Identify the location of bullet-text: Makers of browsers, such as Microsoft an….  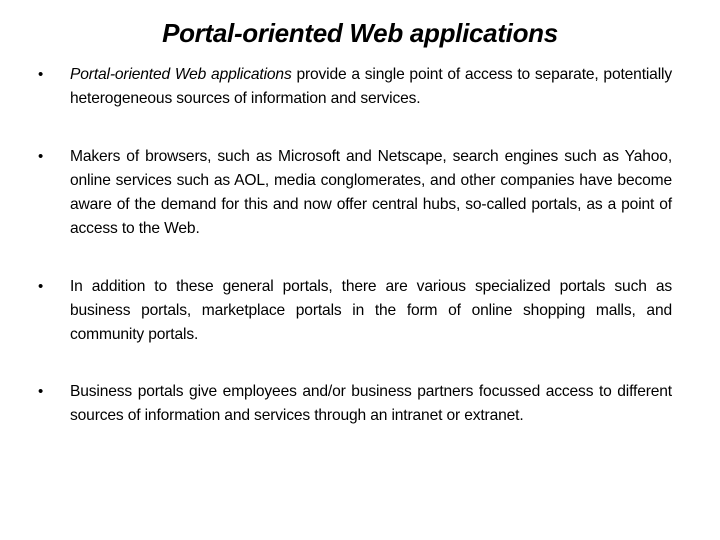
(371, 192).